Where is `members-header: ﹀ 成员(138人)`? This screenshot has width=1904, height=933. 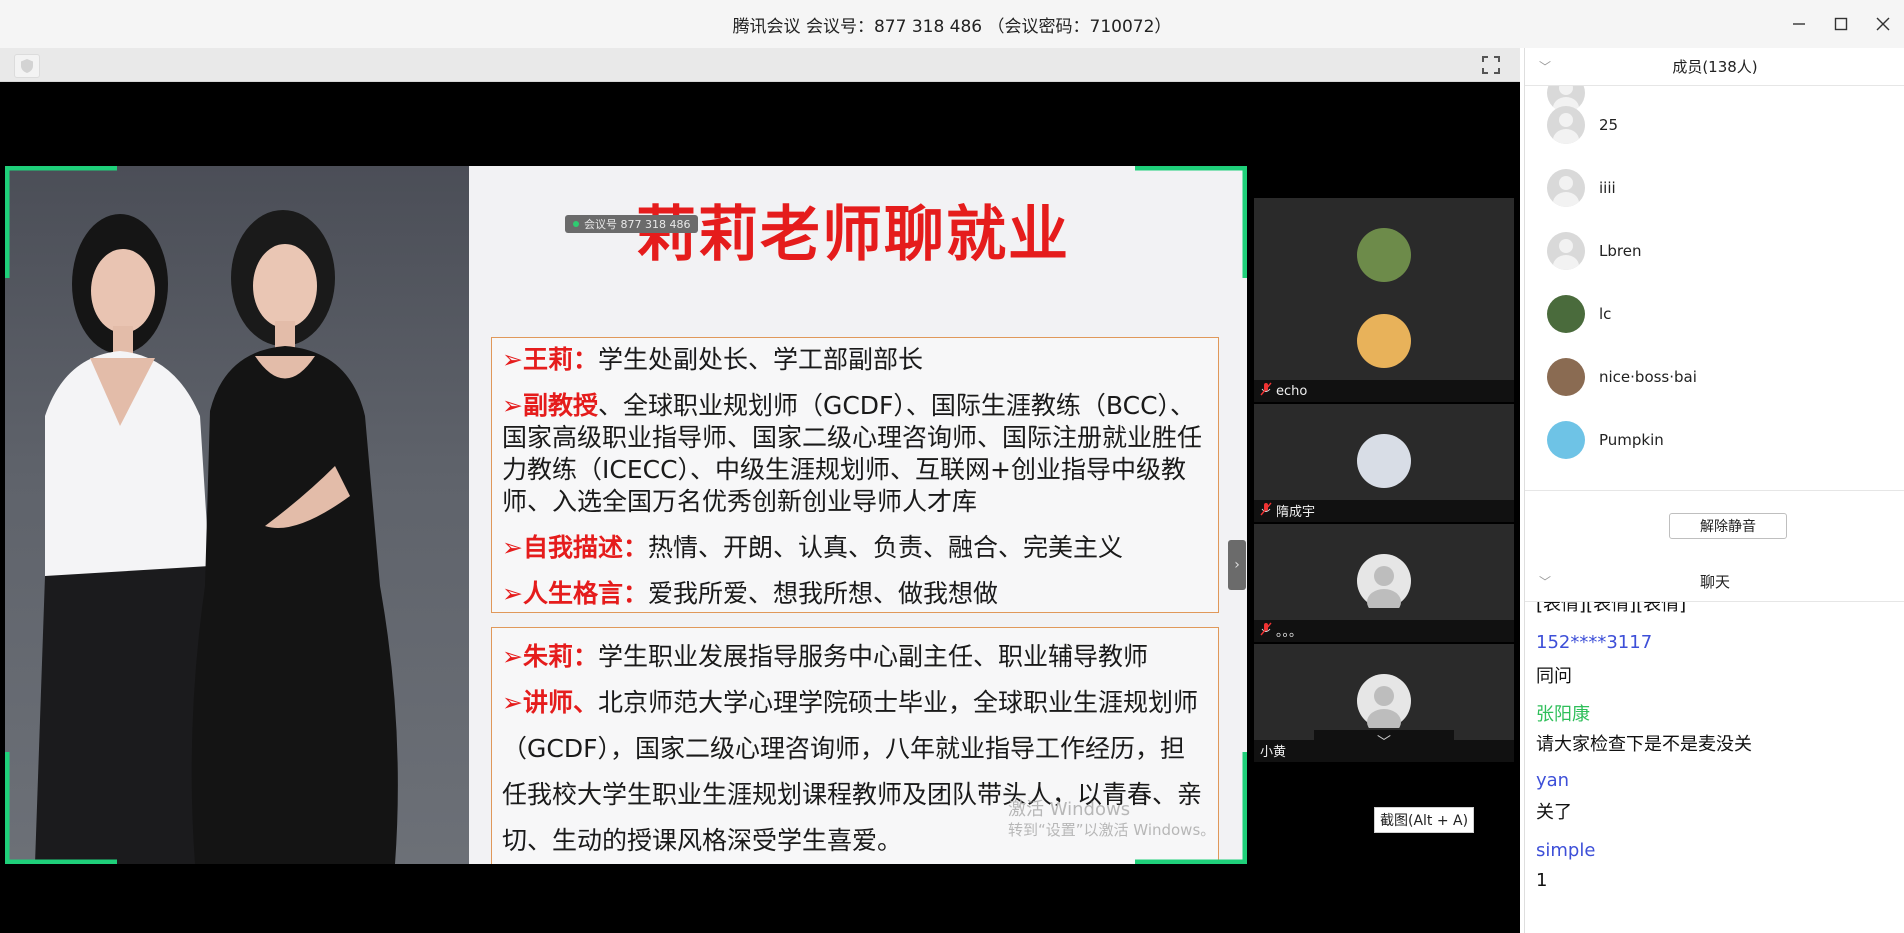
members-header: ﹀ 成员(138人) is located at coordinates (1714, 67).